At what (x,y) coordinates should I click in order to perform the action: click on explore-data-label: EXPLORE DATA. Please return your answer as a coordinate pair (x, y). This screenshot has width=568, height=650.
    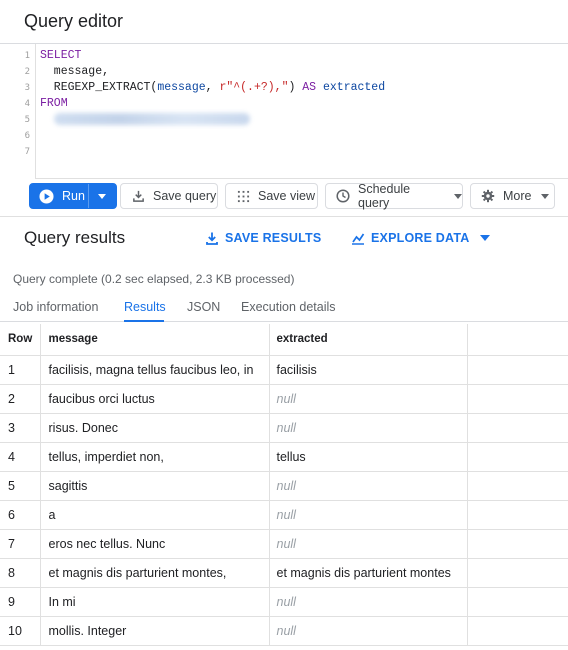
    Looking at the image, I should click on (420, 238).